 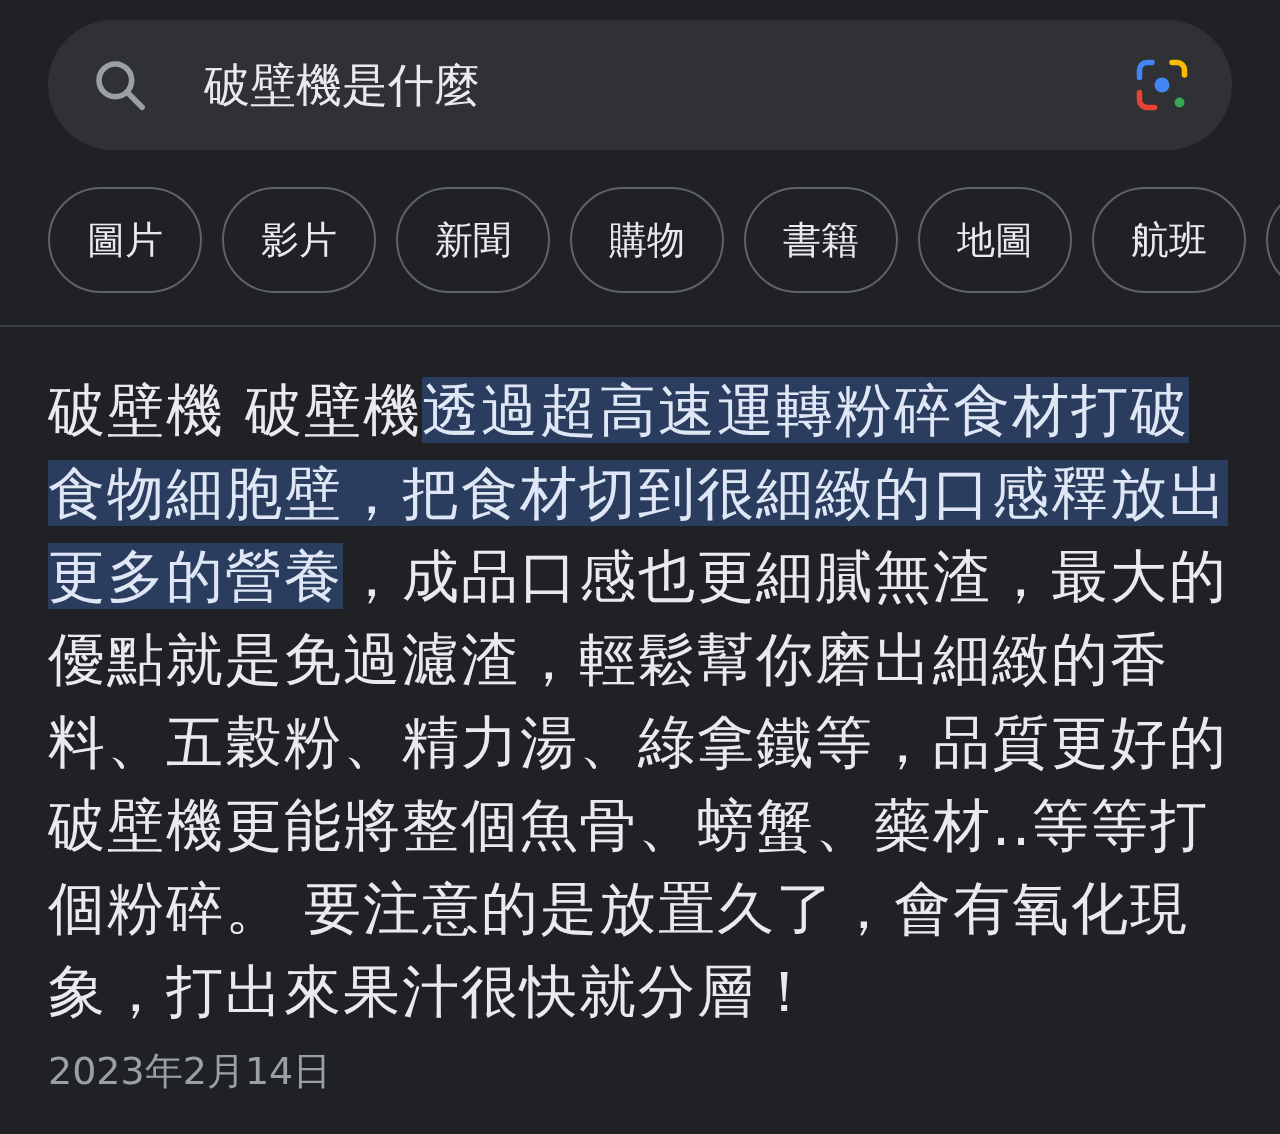 I want to click on search-bar: 破壁機是什麼, so click(x=640, y=85).